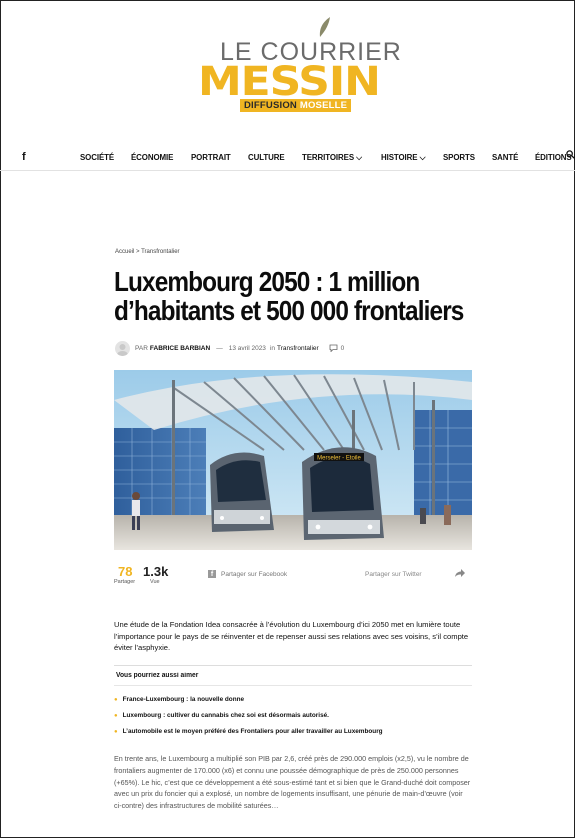 The width and height of the screenshot is (575, 838). I want to click on logo-line-2: MESSIN, so click(289, 82).